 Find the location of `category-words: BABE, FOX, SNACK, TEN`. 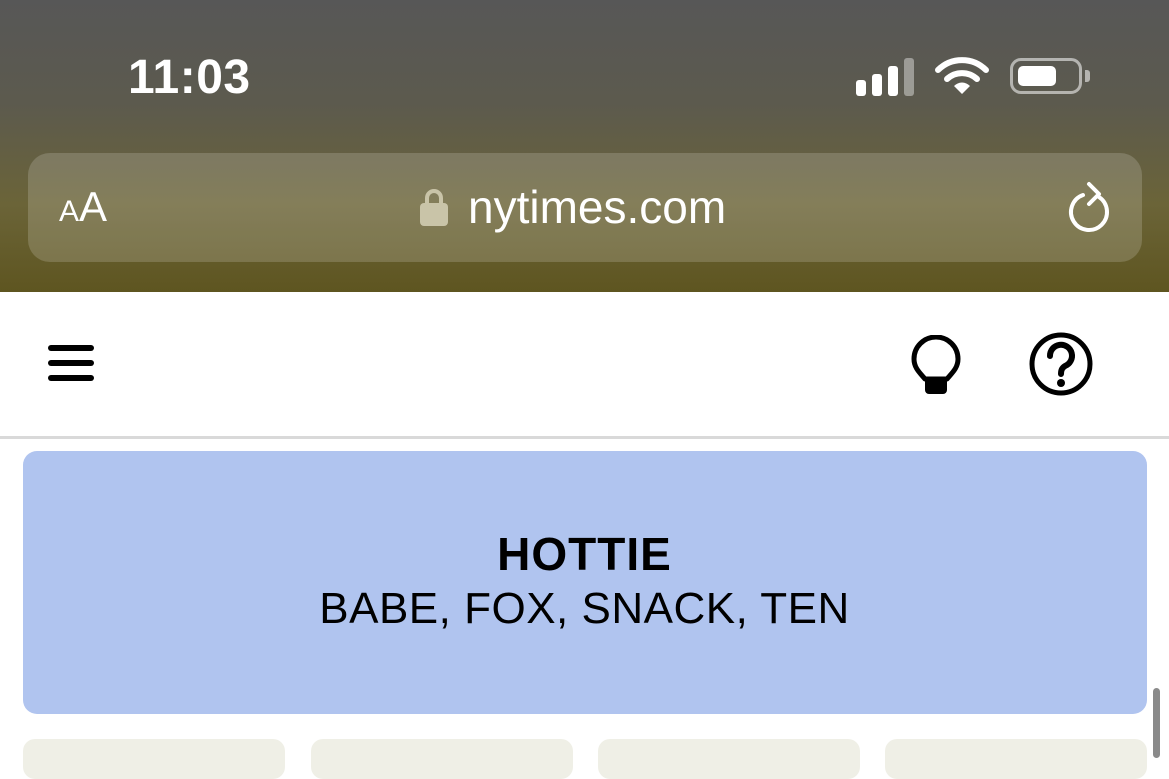

category-words: BABE, FOX, SNACK, TEN is located at coordinates (584, 608).